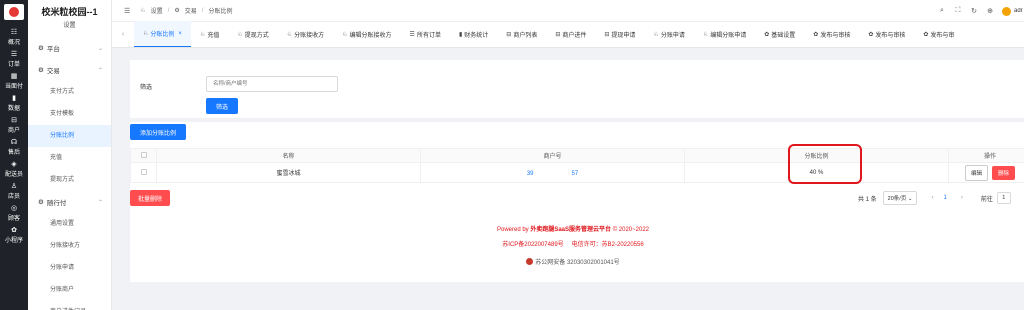  I want to click on tab-recharge: ♘ 充值, so click(209, 34).